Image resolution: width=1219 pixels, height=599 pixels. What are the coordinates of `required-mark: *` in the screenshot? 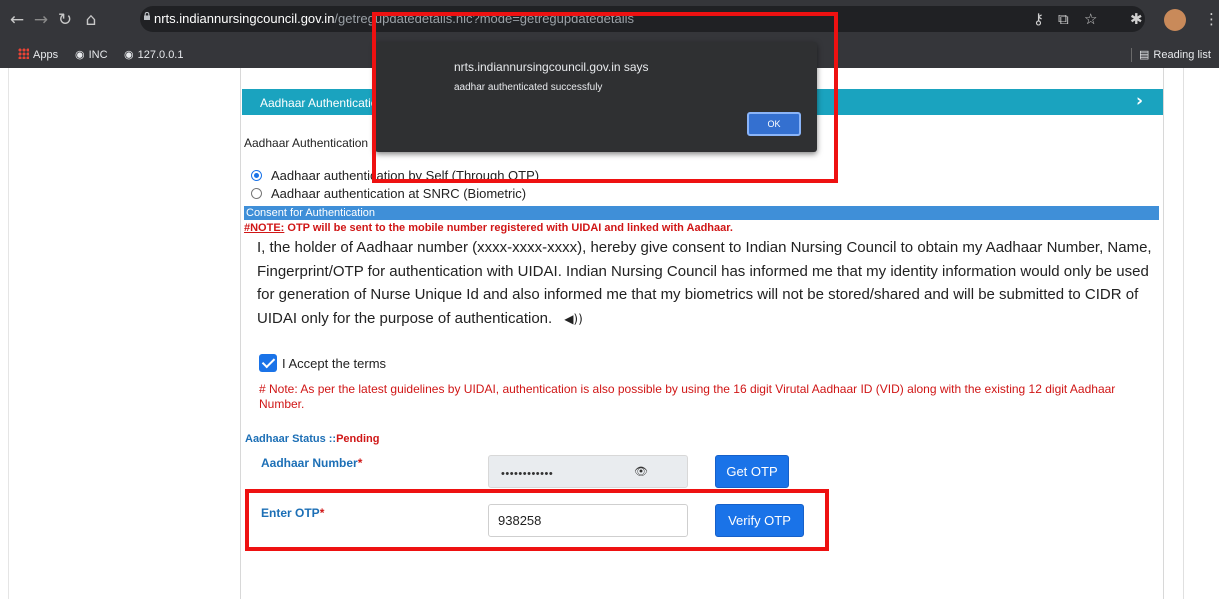 It's located at (360, 463).